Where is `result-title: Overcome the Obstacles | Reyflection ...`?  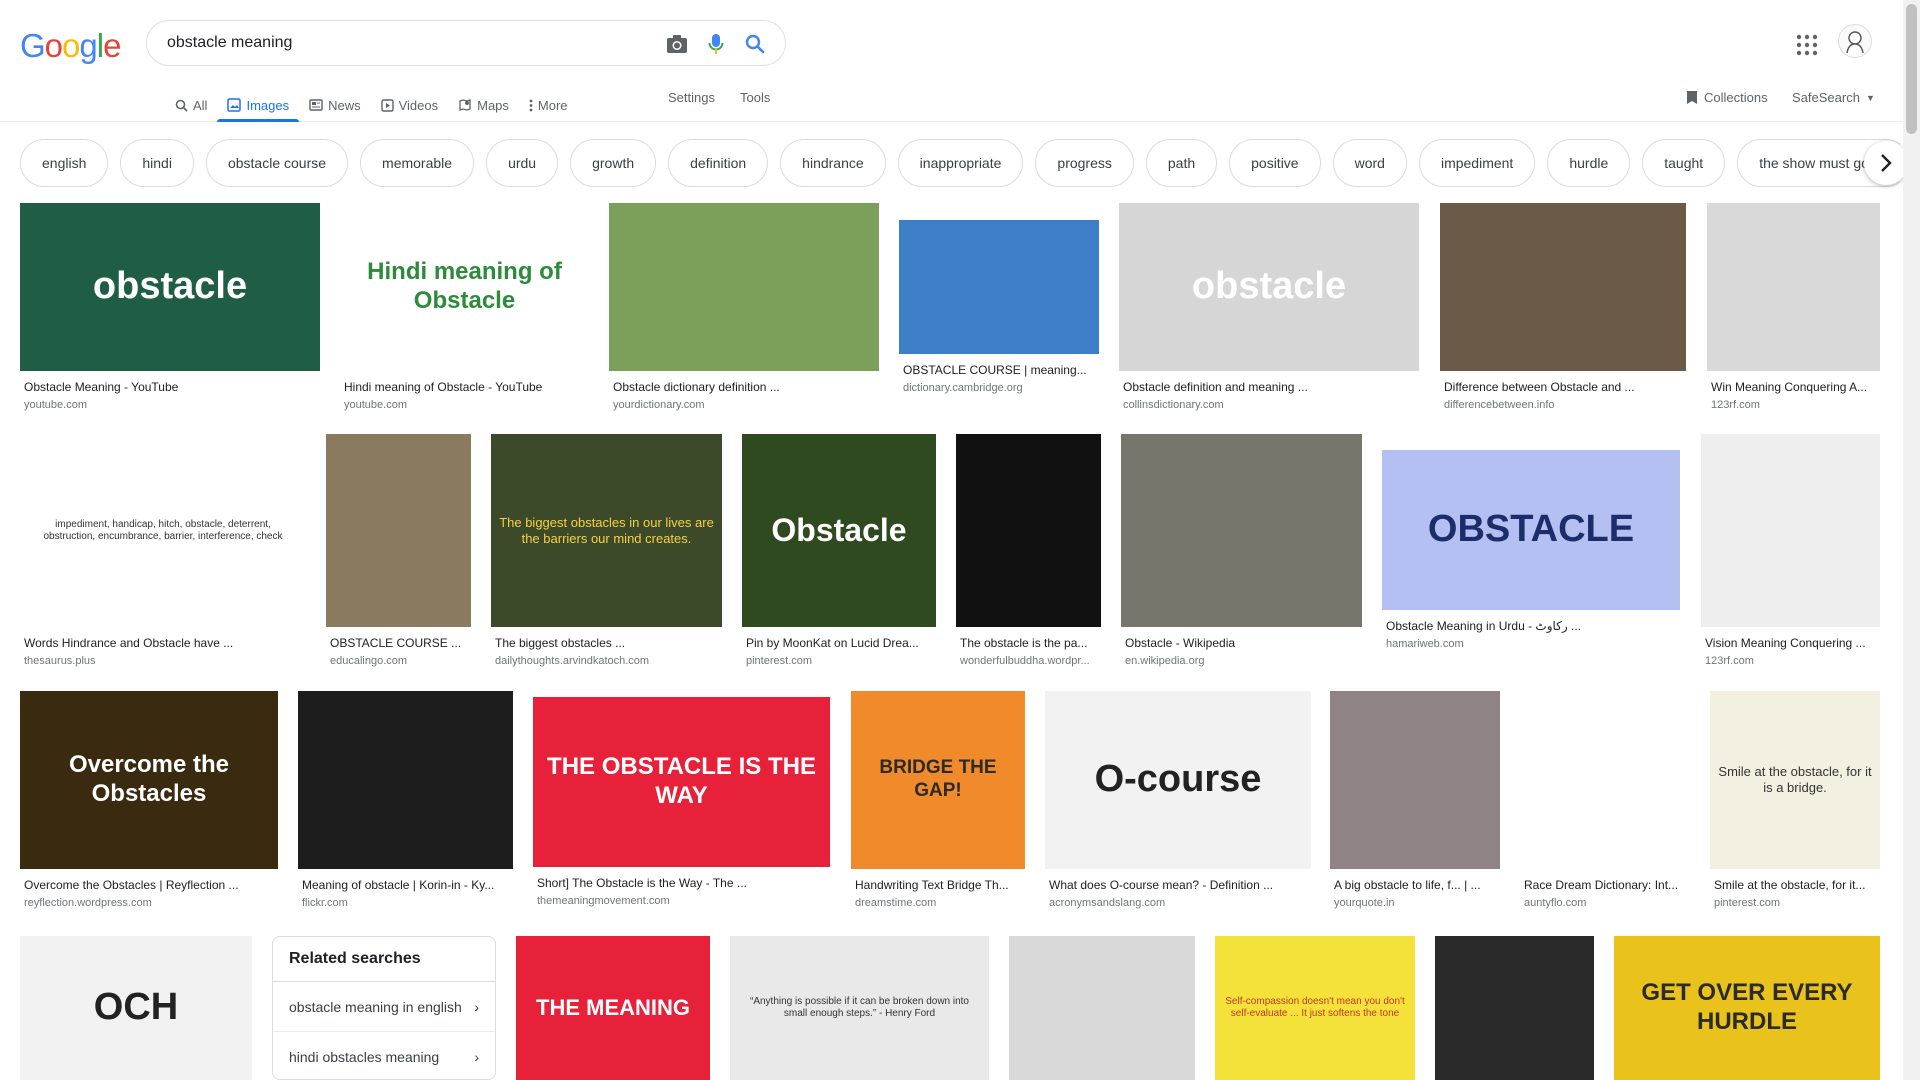
result-title: Overcome the Obstacles | Reyflection ... is located at coordinates (149, 885).